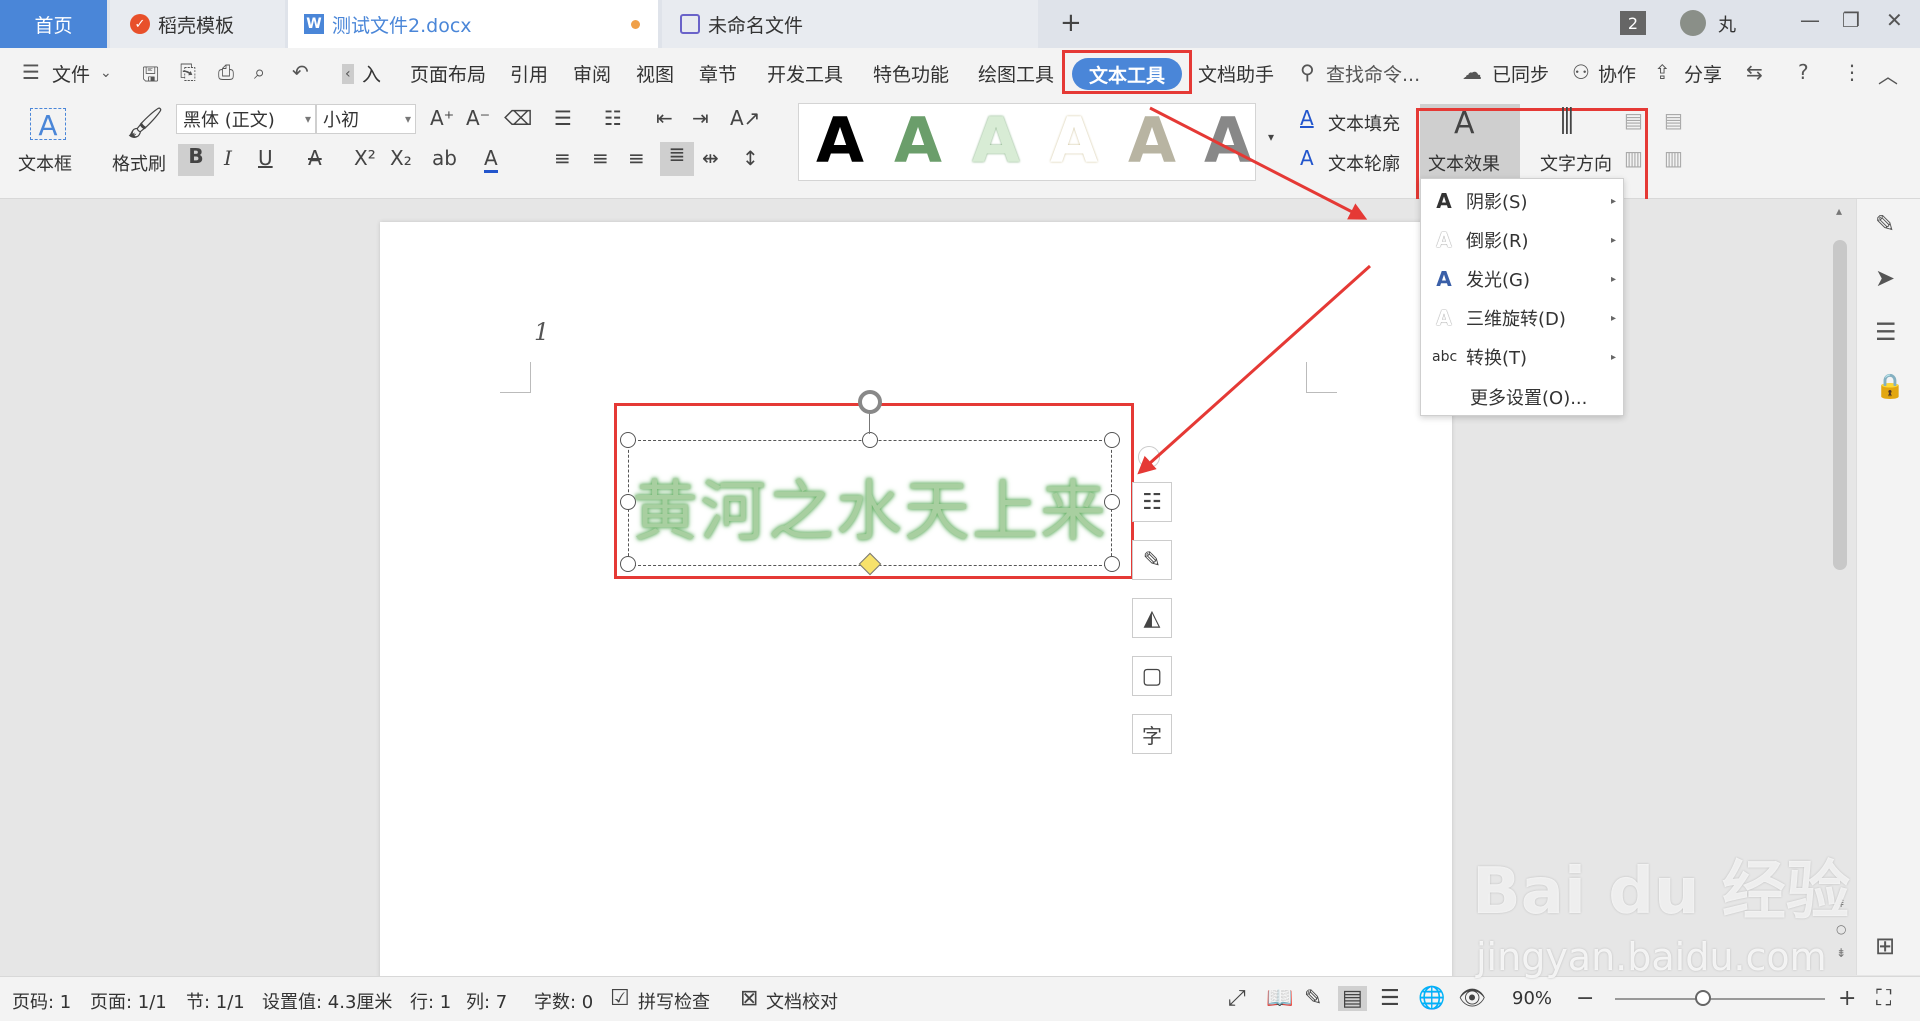  What do you see at coordinates (1885, 278) in the screenshot?
I see `cursor-select-icon: ➤` at bounding box center [1885, 278].